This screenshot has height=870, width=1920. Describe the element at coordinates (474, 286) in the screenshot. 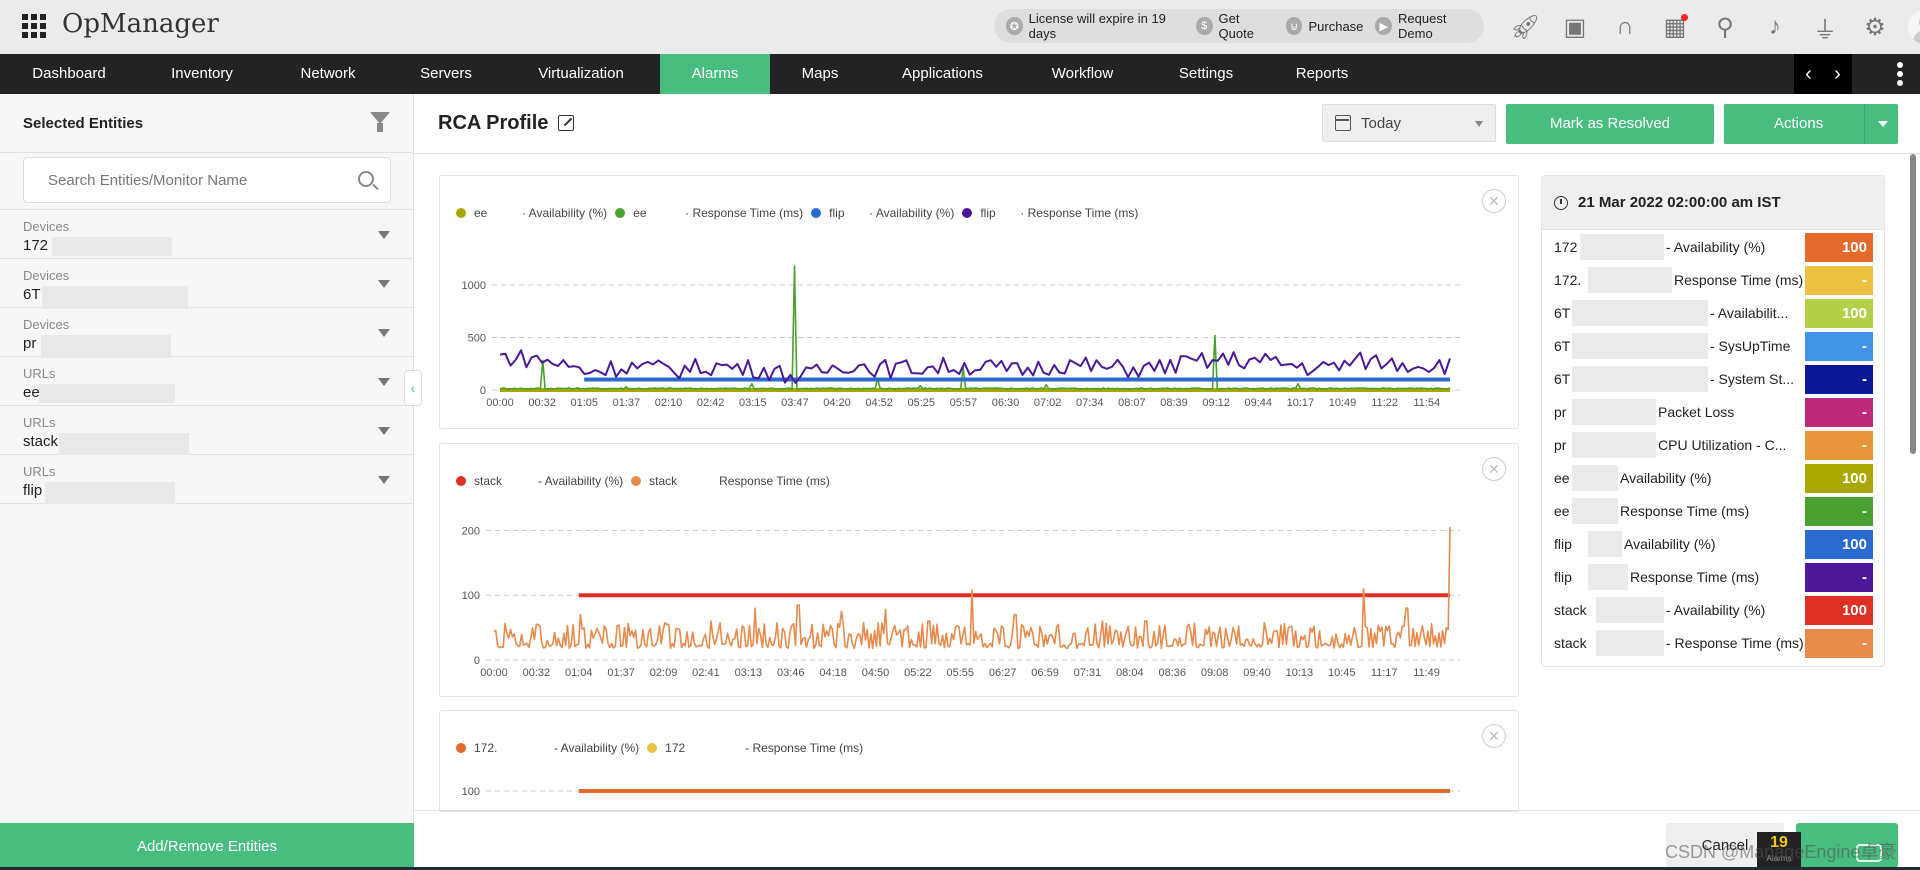

I see `y-tick-label: 1000` at that location.